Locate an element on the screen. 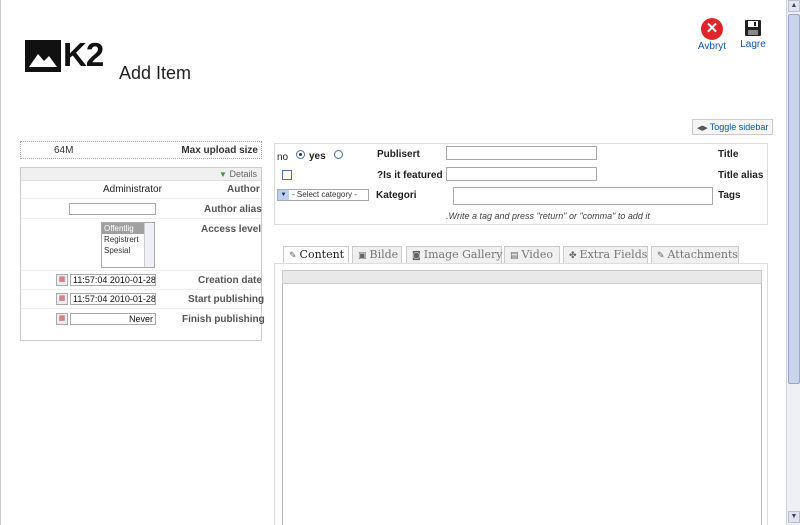 This screenshot has height=525, width=800. tags-input is located at coordinates (583, 196).